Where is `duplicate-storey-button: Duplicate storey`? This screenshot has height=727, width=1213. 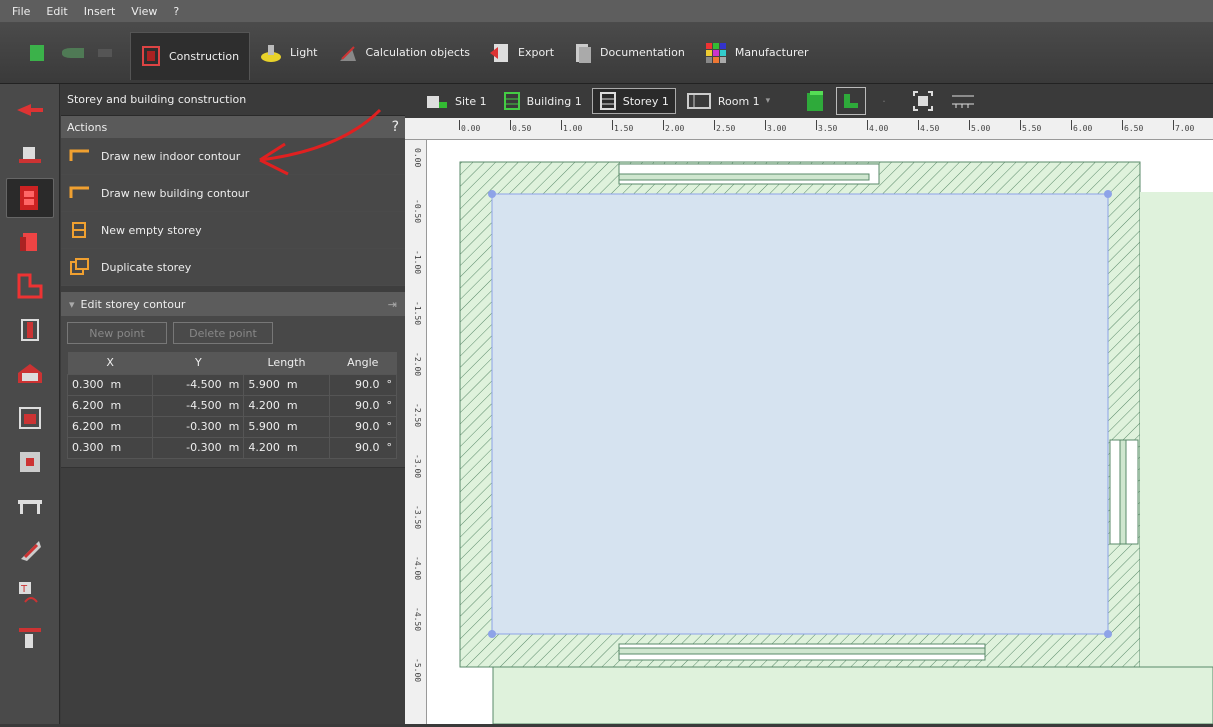
duplicate-storey-button: Duplicate storey is located at coordinates (233, 267).